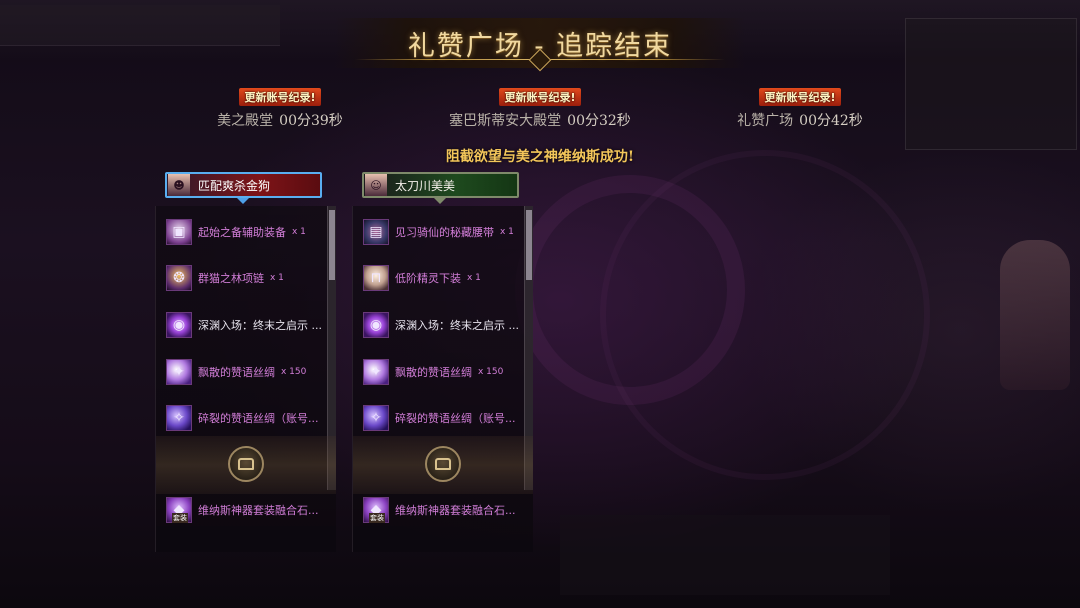  What do you see at coordinates (540, 108) in the screenshot?
I see `record-2: 更新账号纪录! 塞巴斯蒂安大殿堂 00分32秒` at bounding box center [540, 108].